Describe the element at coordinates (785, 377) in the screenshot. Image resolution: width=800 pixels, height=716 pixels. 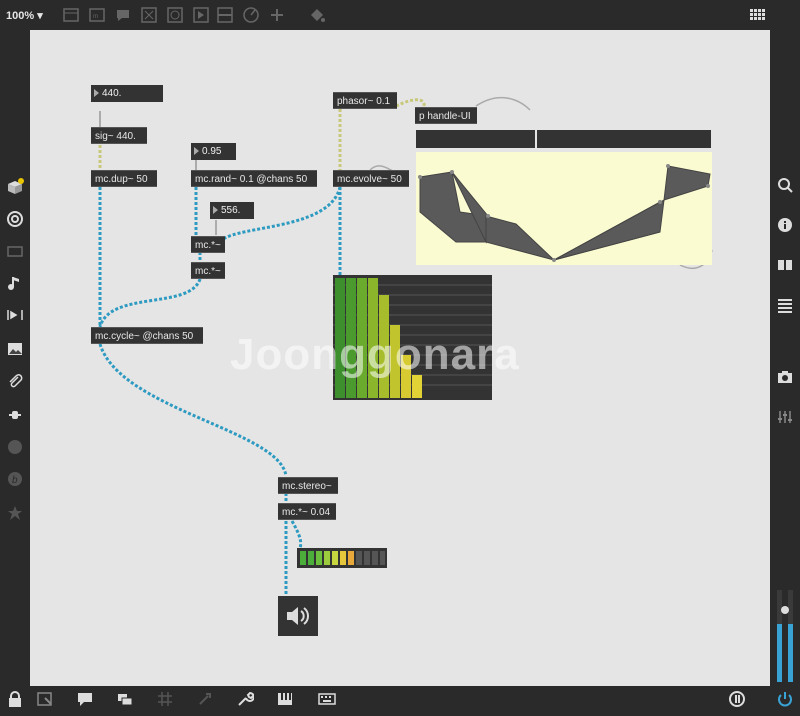
I see `camera-icon` at that location.